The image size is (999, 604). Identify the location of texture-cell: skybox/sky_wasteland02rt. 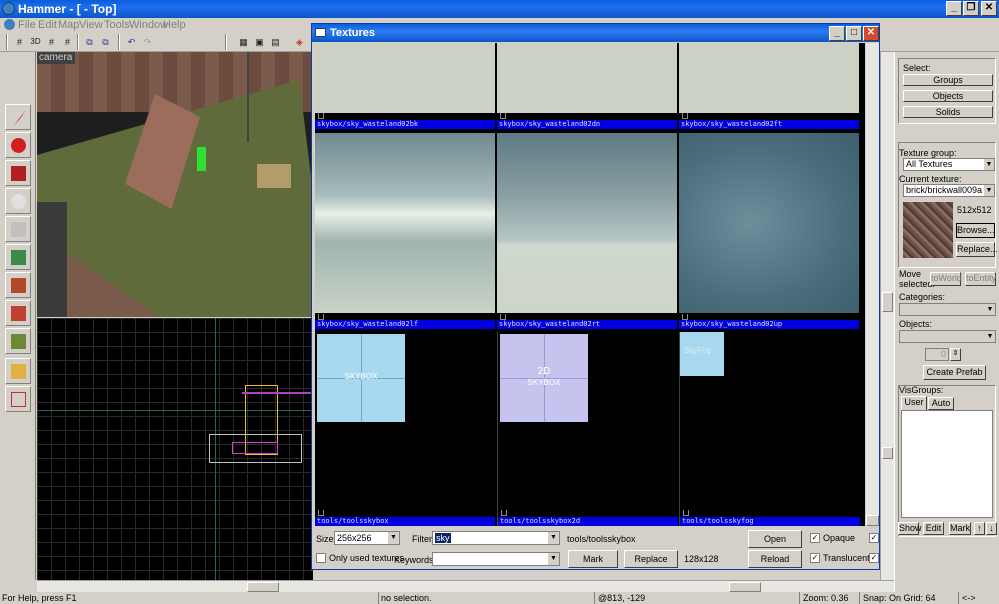
(587, 231).